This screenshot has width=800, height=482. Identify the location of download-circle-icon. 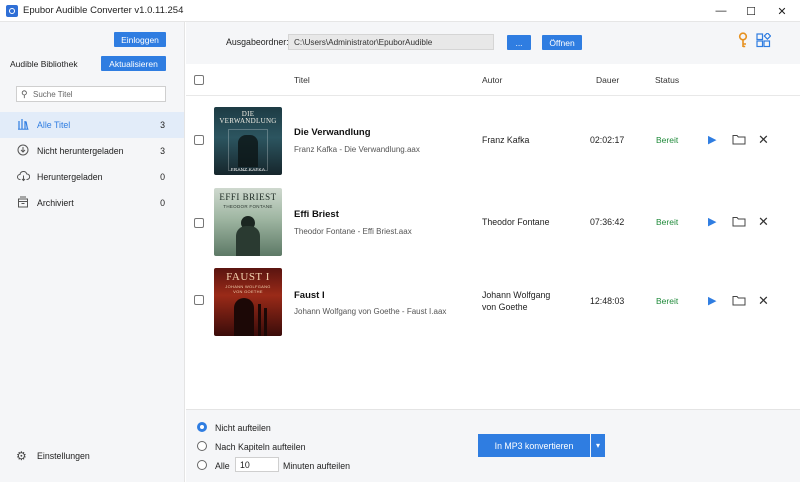
(23, 151).